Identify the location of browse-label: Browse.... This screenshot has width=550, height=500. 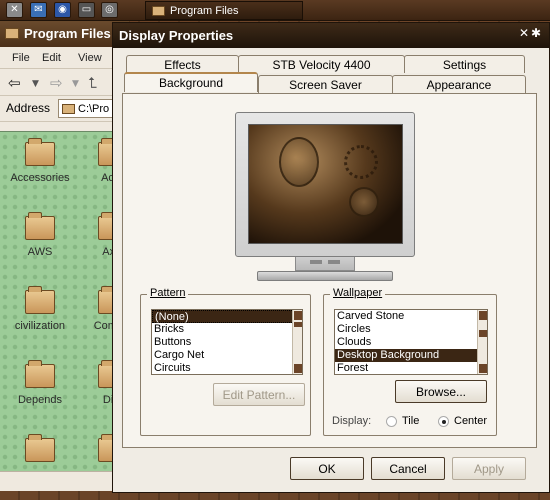
(440, 392).